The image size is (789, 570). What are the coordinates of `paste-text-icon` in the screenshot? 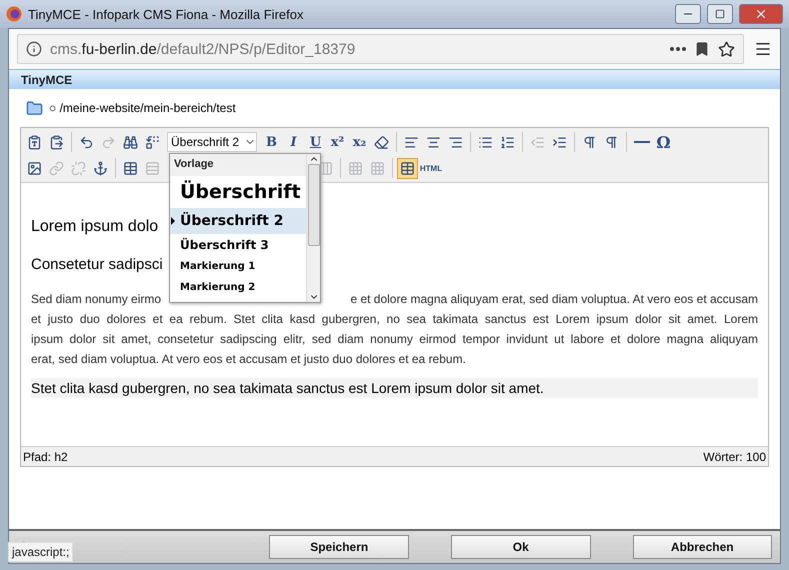 It's located at (34, 142).